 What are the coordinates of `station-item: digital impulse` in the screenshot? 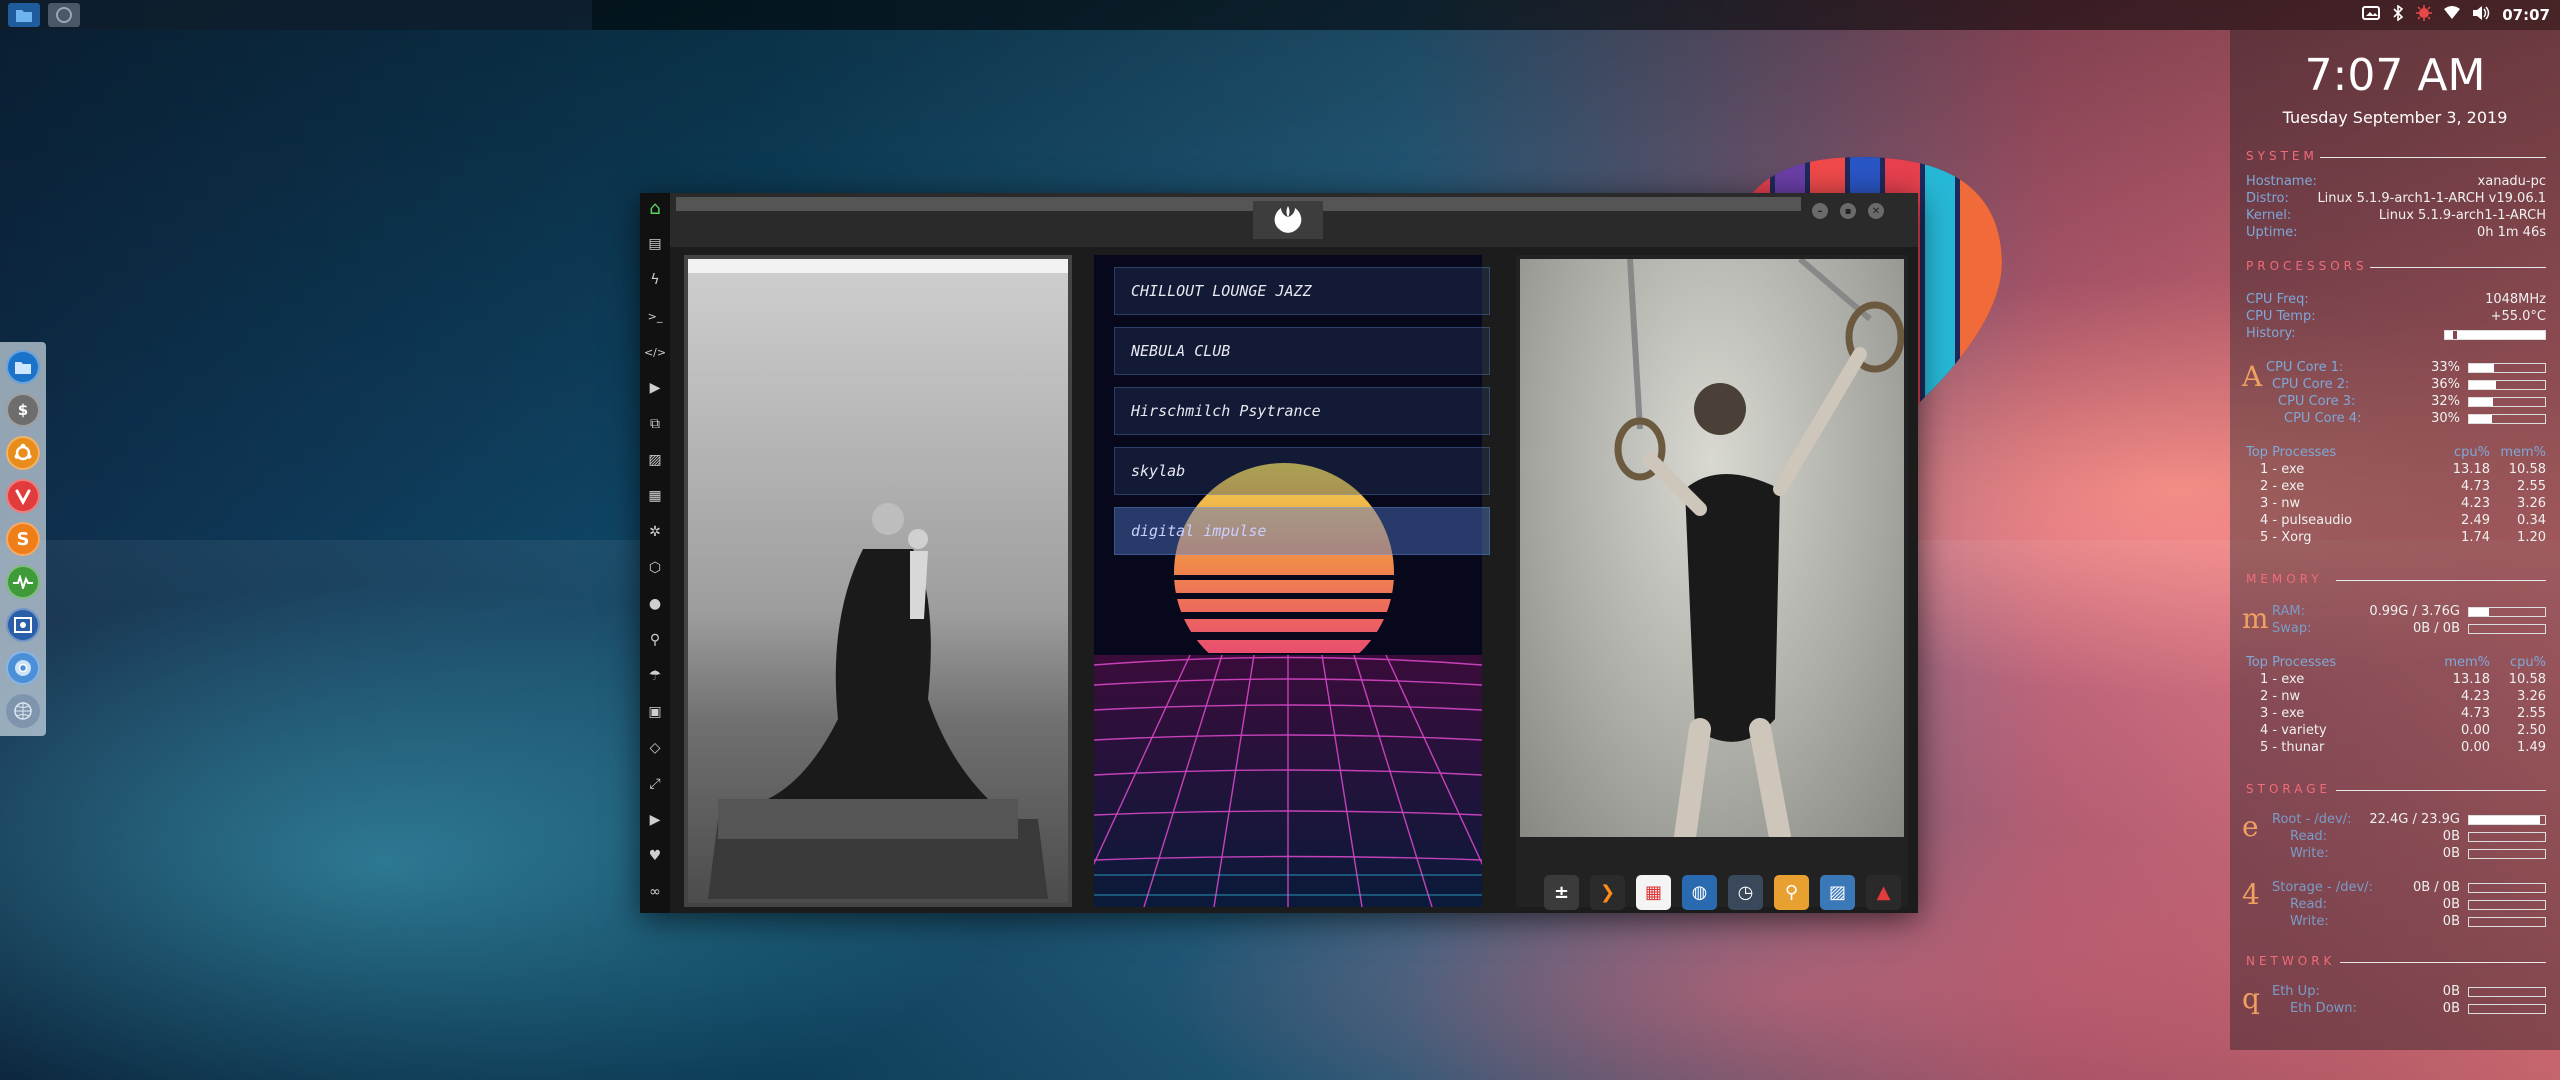 It's located at (1302, 531).